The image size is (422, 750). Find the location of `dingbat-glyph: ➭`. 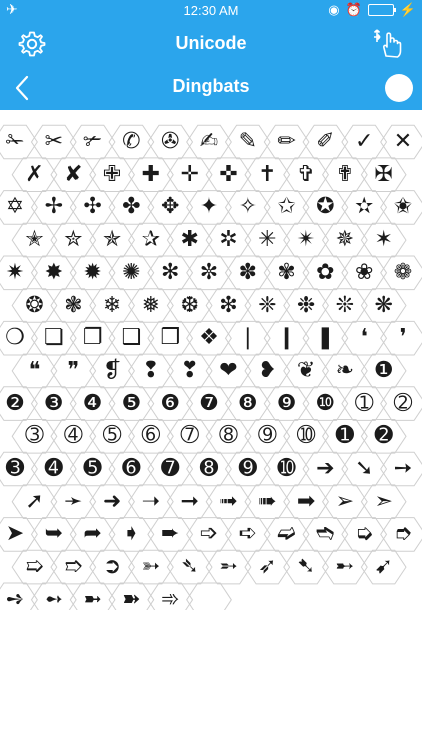

dingbat-glyph: ➭ is located at coordinates (364, 534).